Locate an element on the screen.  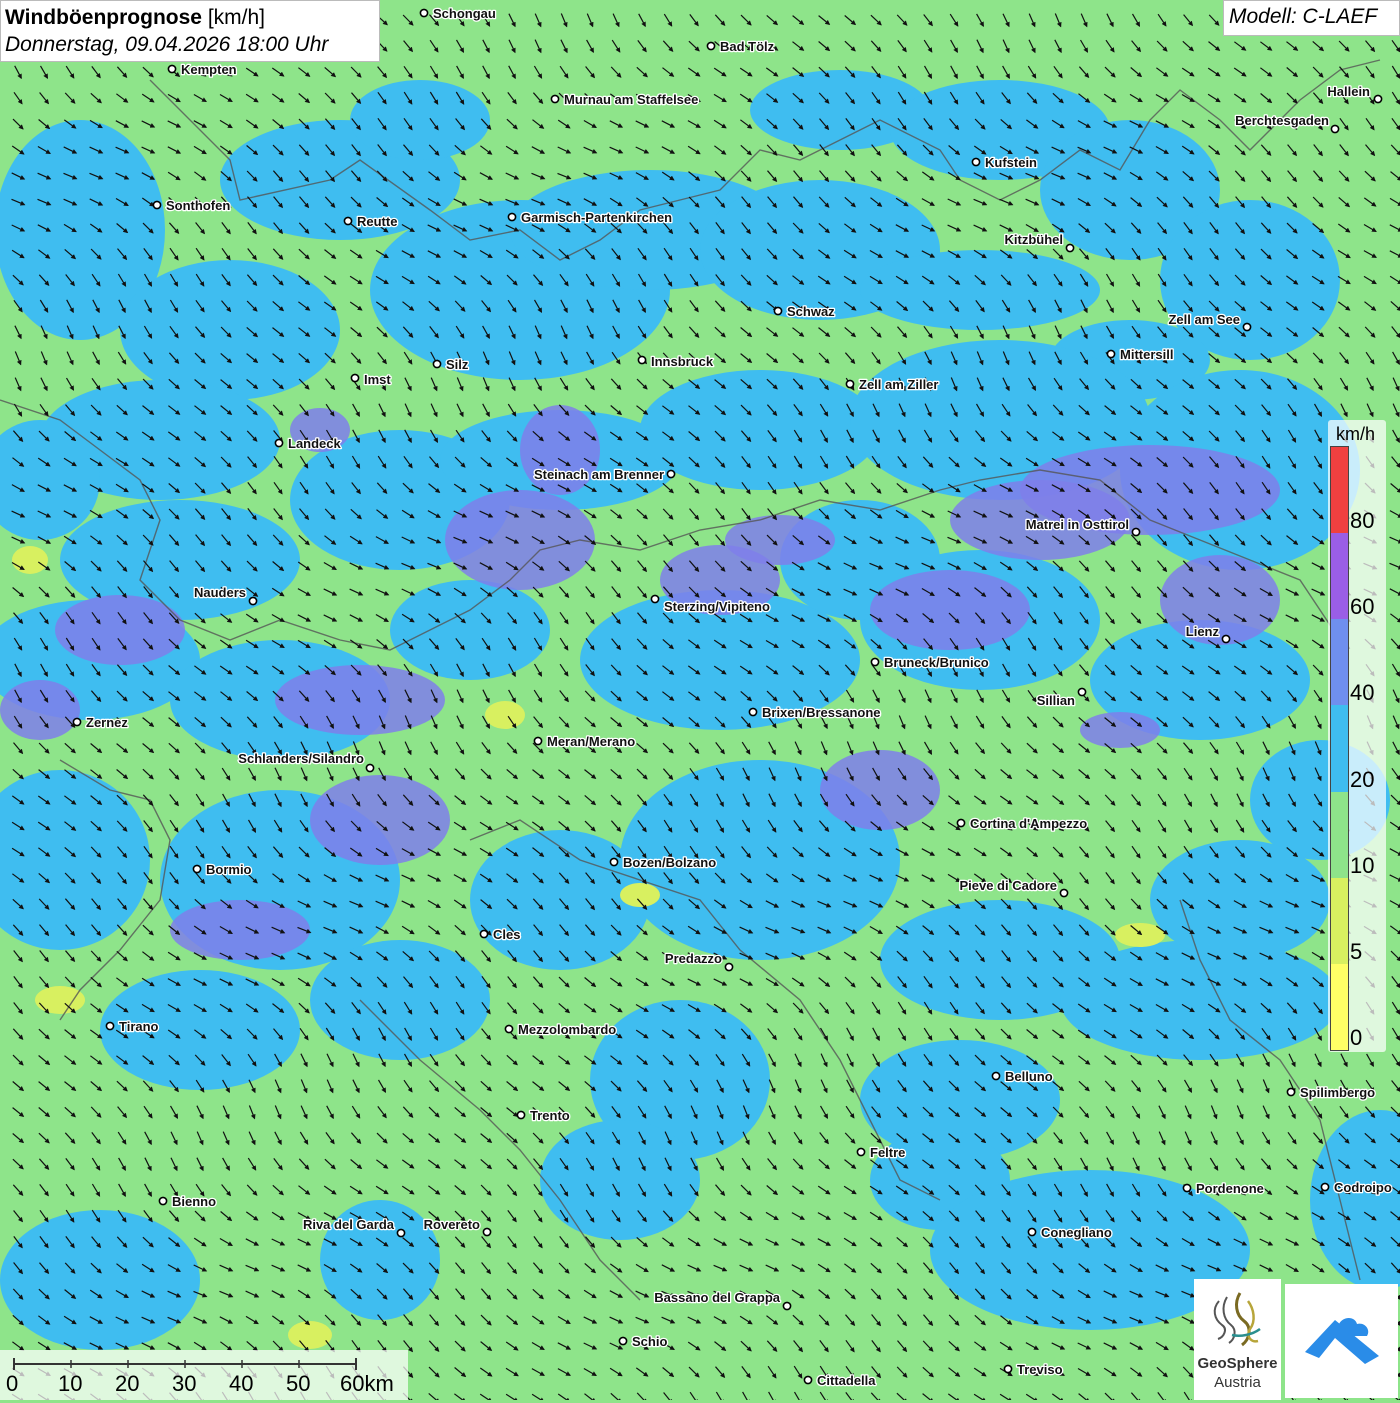
city-label-pordenone: Pordenone is located at coordinates (1230, 1188).